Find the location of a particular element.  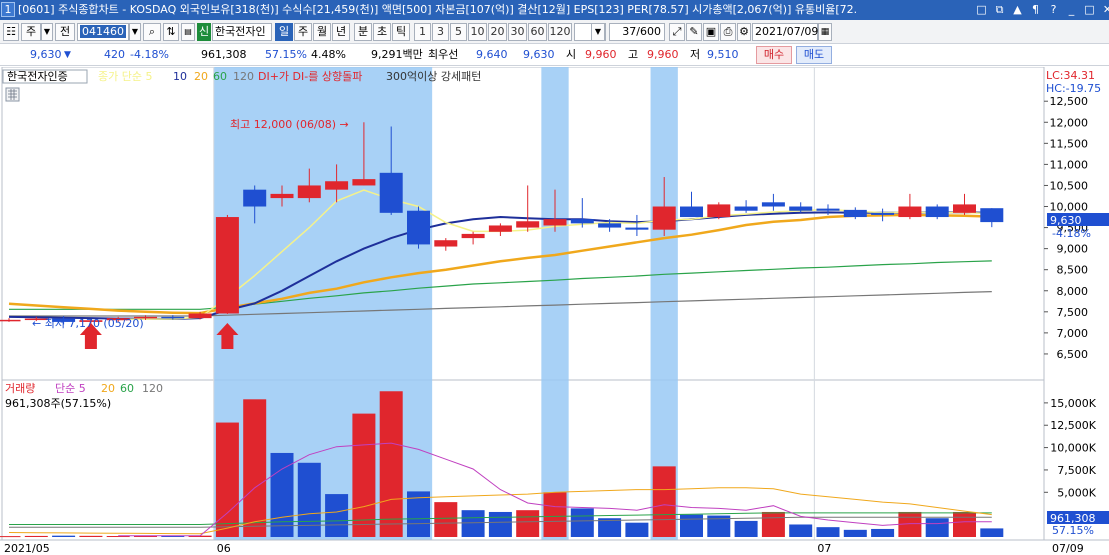

interval-day: 일 is located at coordinates (284, 32).